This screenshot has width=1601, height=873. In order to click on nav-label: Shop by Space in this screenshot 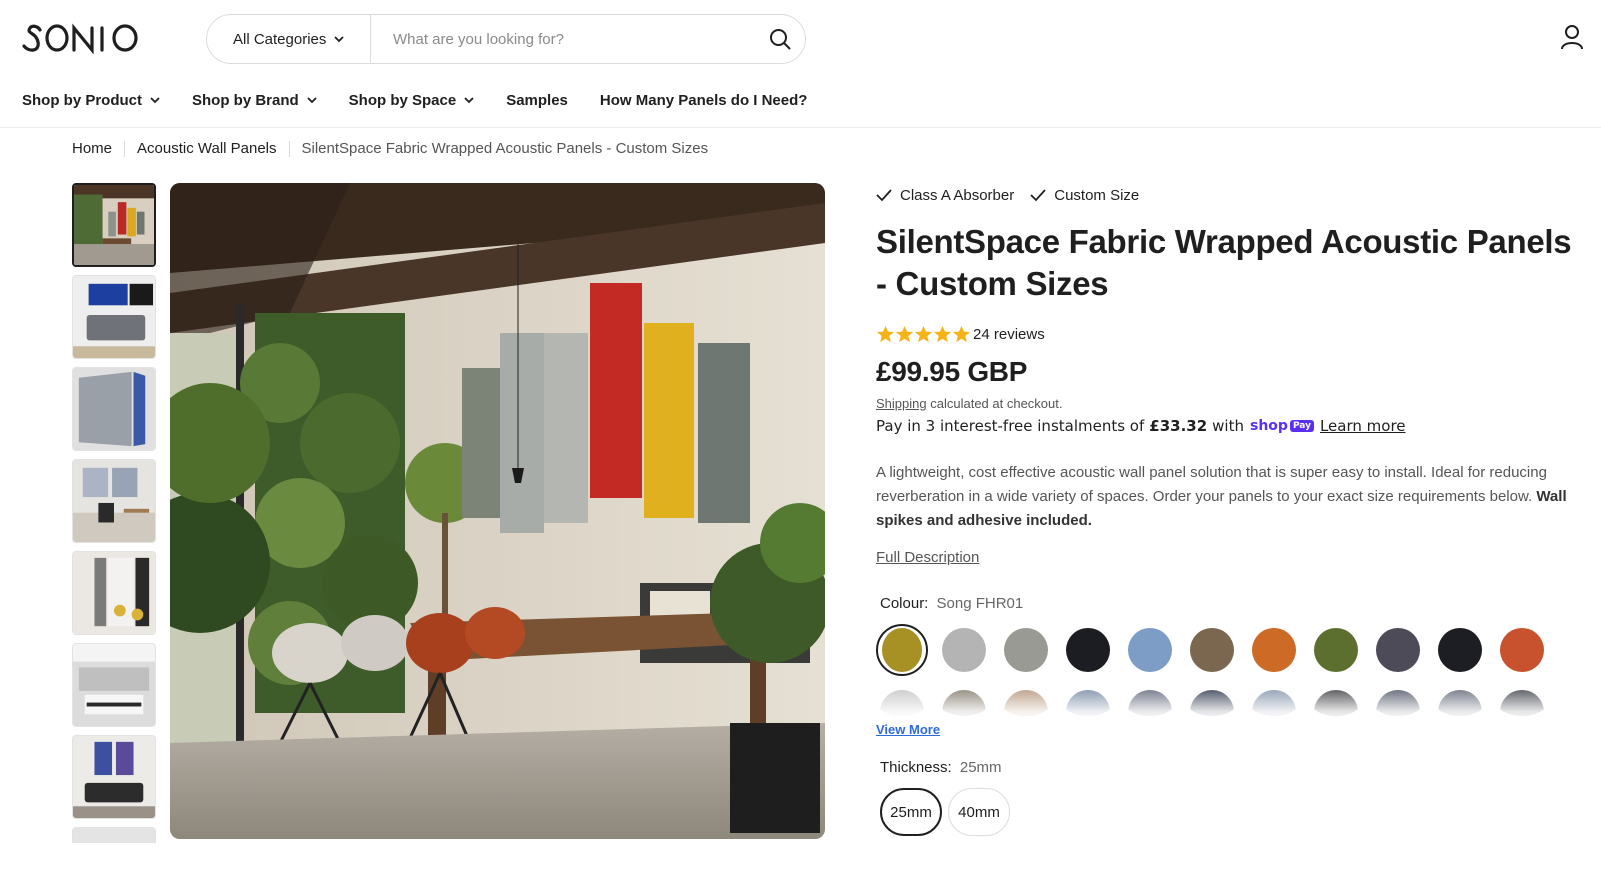, I will do `click(402, 100)`.